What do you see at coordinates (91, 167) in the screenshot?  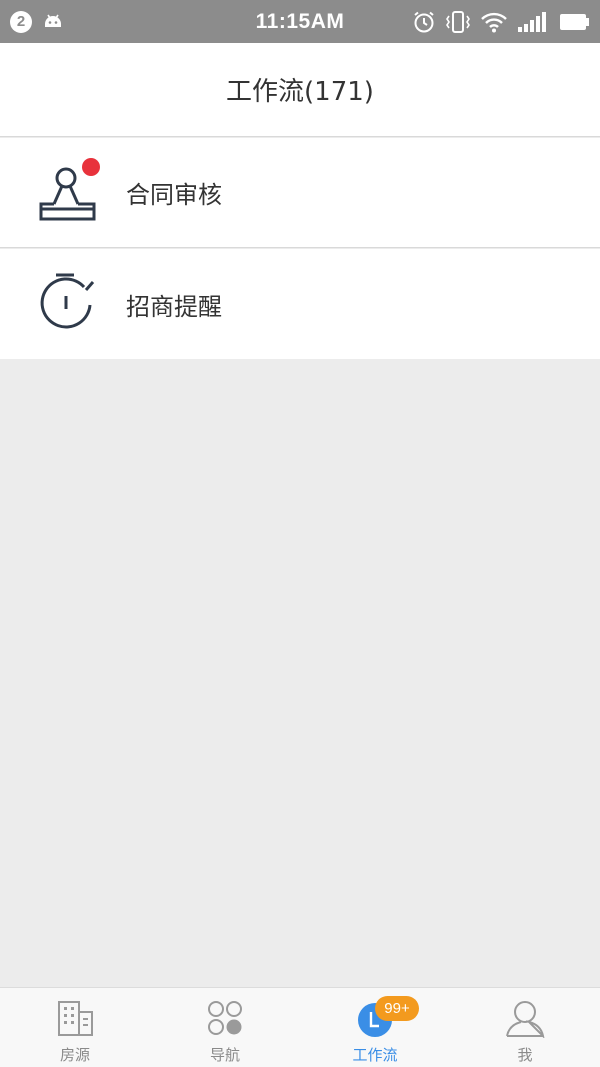 I see `unread-dot` at bounding box center [91, 167].